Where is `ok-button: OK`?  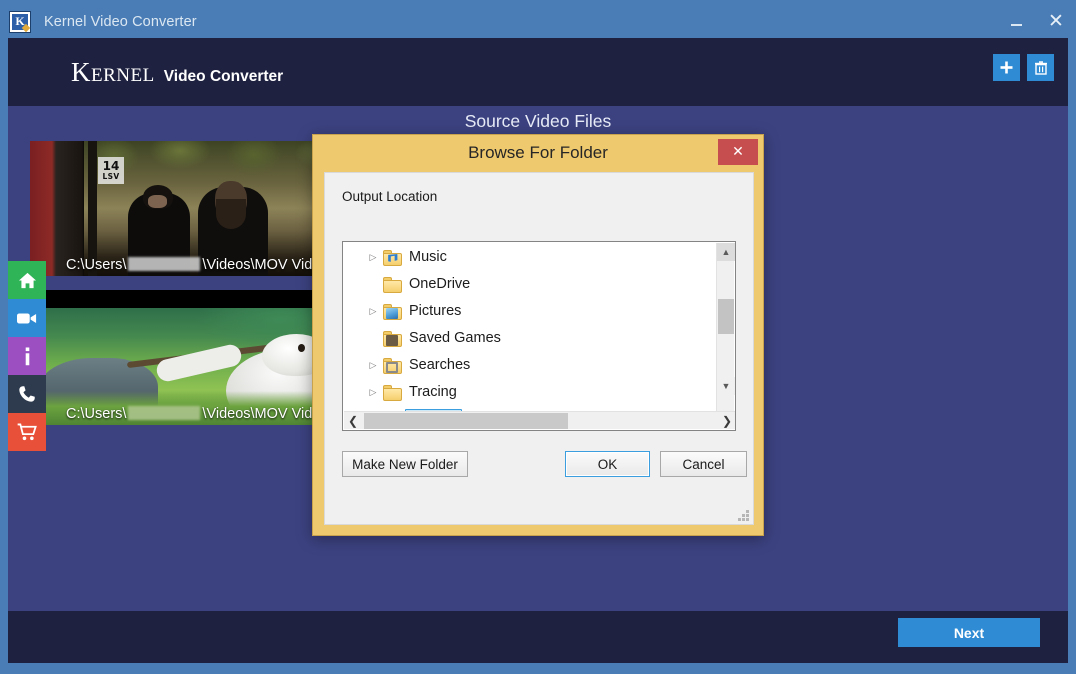 ok-button: OK is located at coordinates (607, 464).